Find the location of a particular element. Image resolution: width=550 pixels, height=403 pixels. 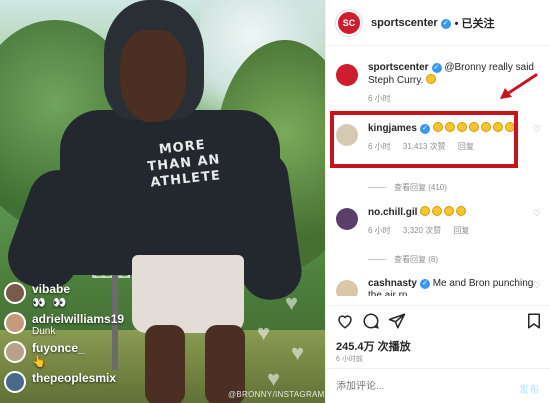

add-comment-bar: 发布 is located at coordinates (438, 385).